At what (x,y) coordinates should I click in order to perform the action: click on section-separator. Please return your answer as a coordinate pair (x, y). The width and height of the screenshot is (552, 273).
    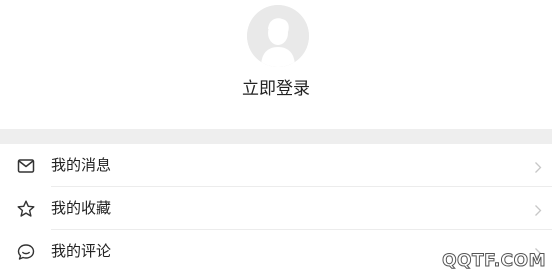
    Looking at the image, I should click on (276, 136).